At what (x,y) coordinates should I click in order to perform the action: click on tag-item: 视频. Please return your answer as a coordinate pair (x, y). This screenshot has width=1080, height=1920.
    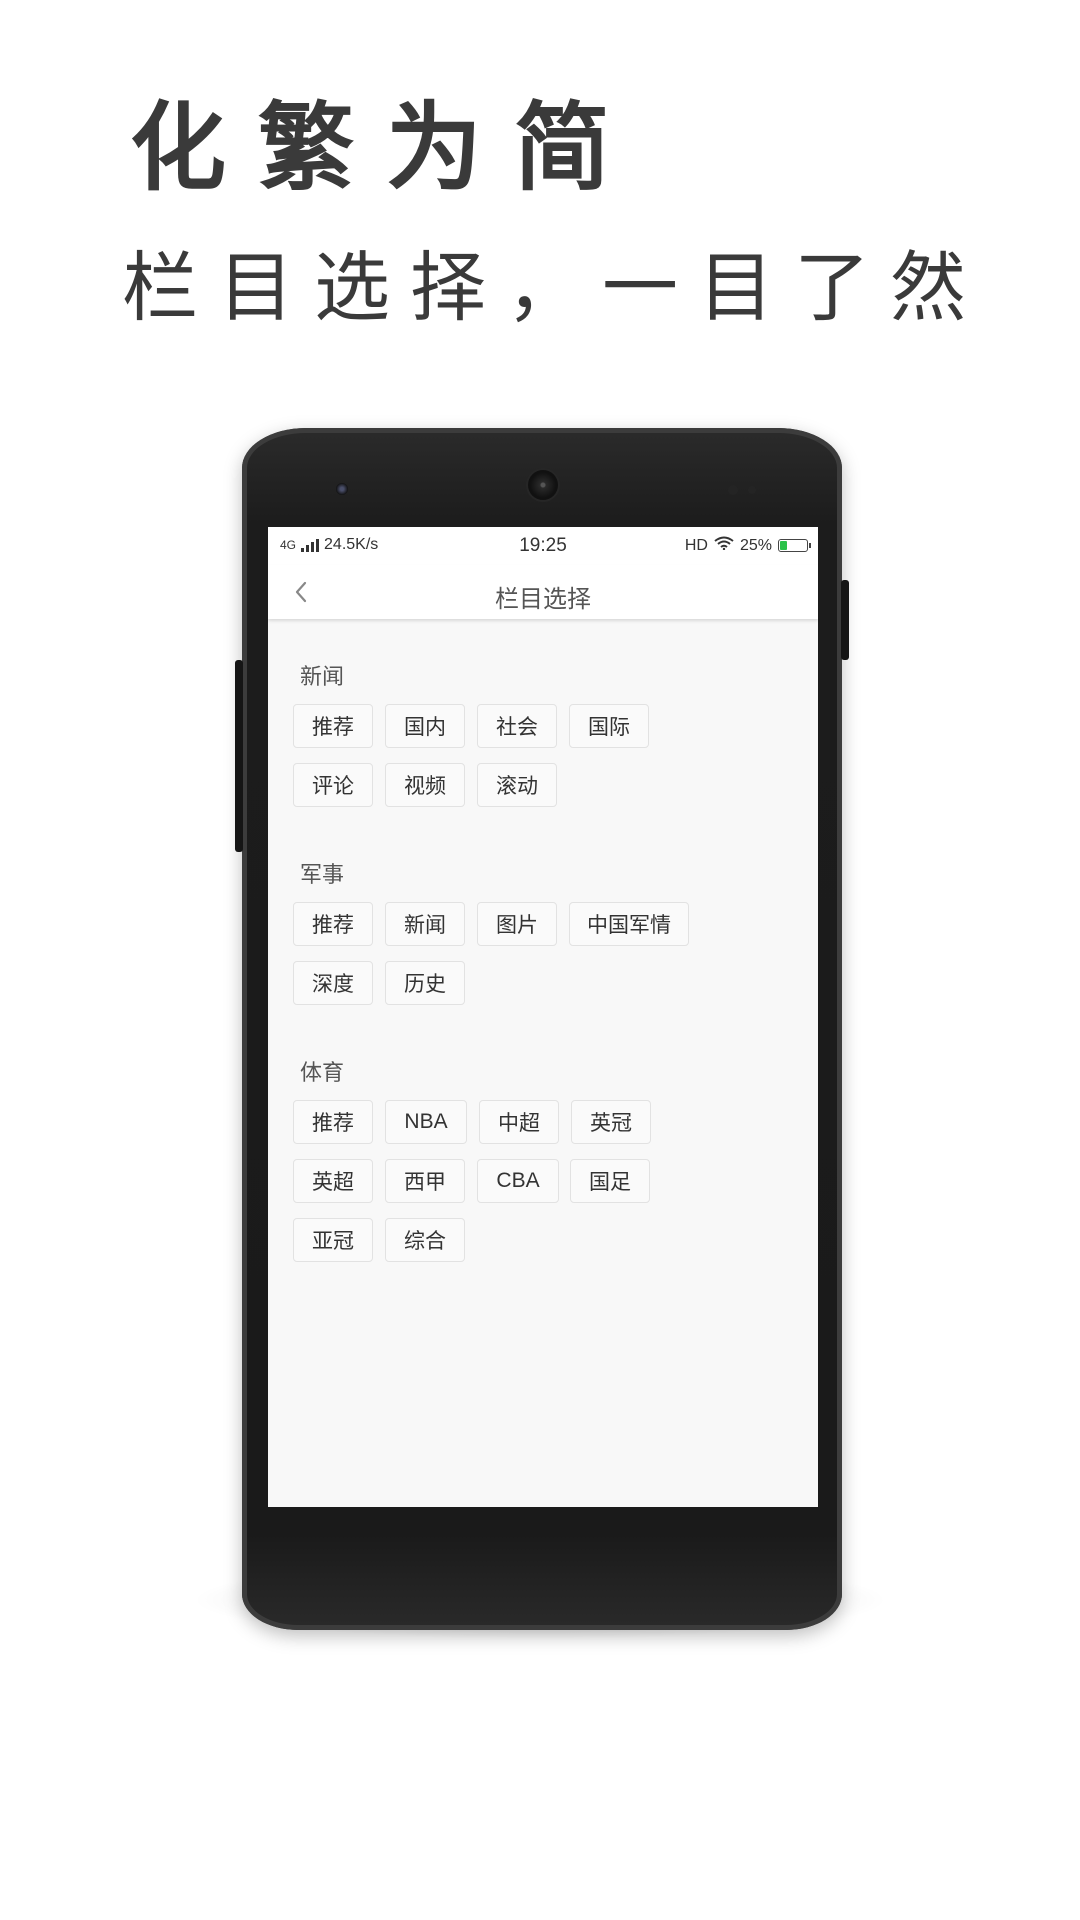
    Looking at the image, I should click on (425, 785).